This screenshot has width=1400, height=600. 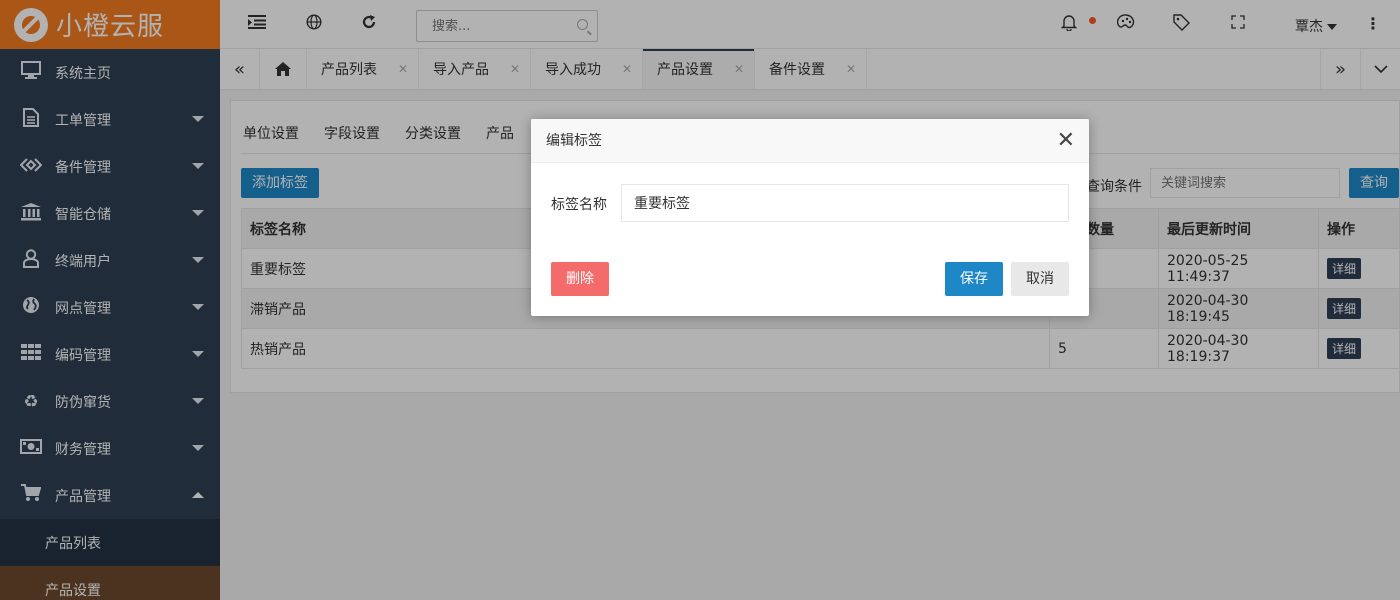 I want to click on tag-name-field, so click(x=845, y=203).